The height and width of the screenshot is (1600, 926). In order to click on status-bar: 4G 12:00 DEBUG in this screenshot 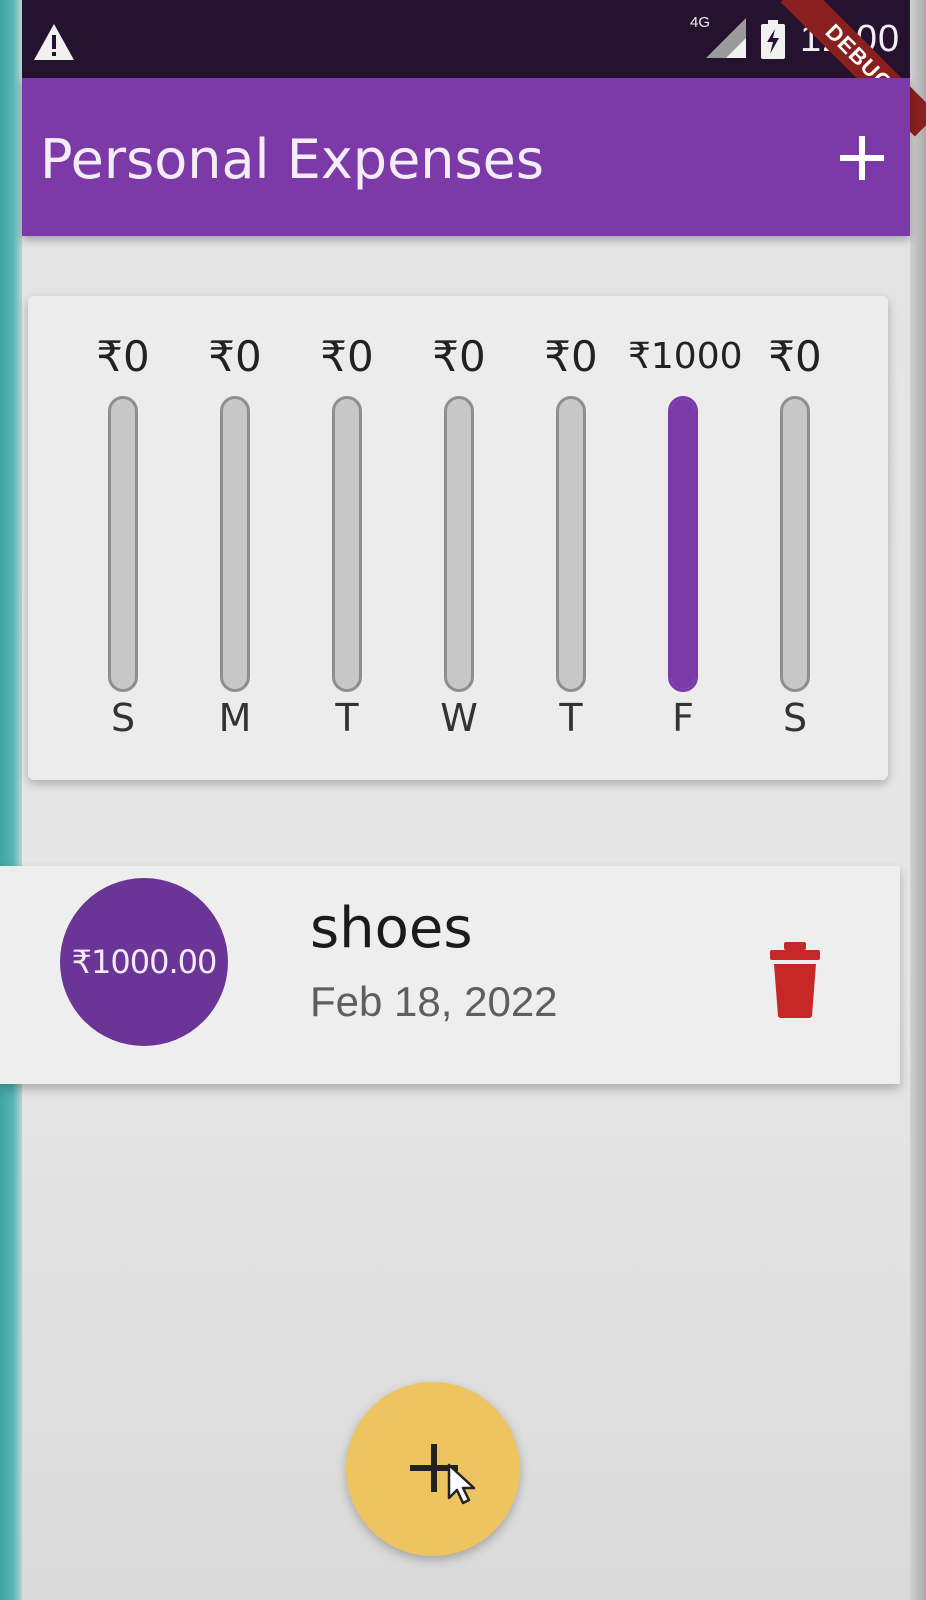, I will do `click(474, 68)`.